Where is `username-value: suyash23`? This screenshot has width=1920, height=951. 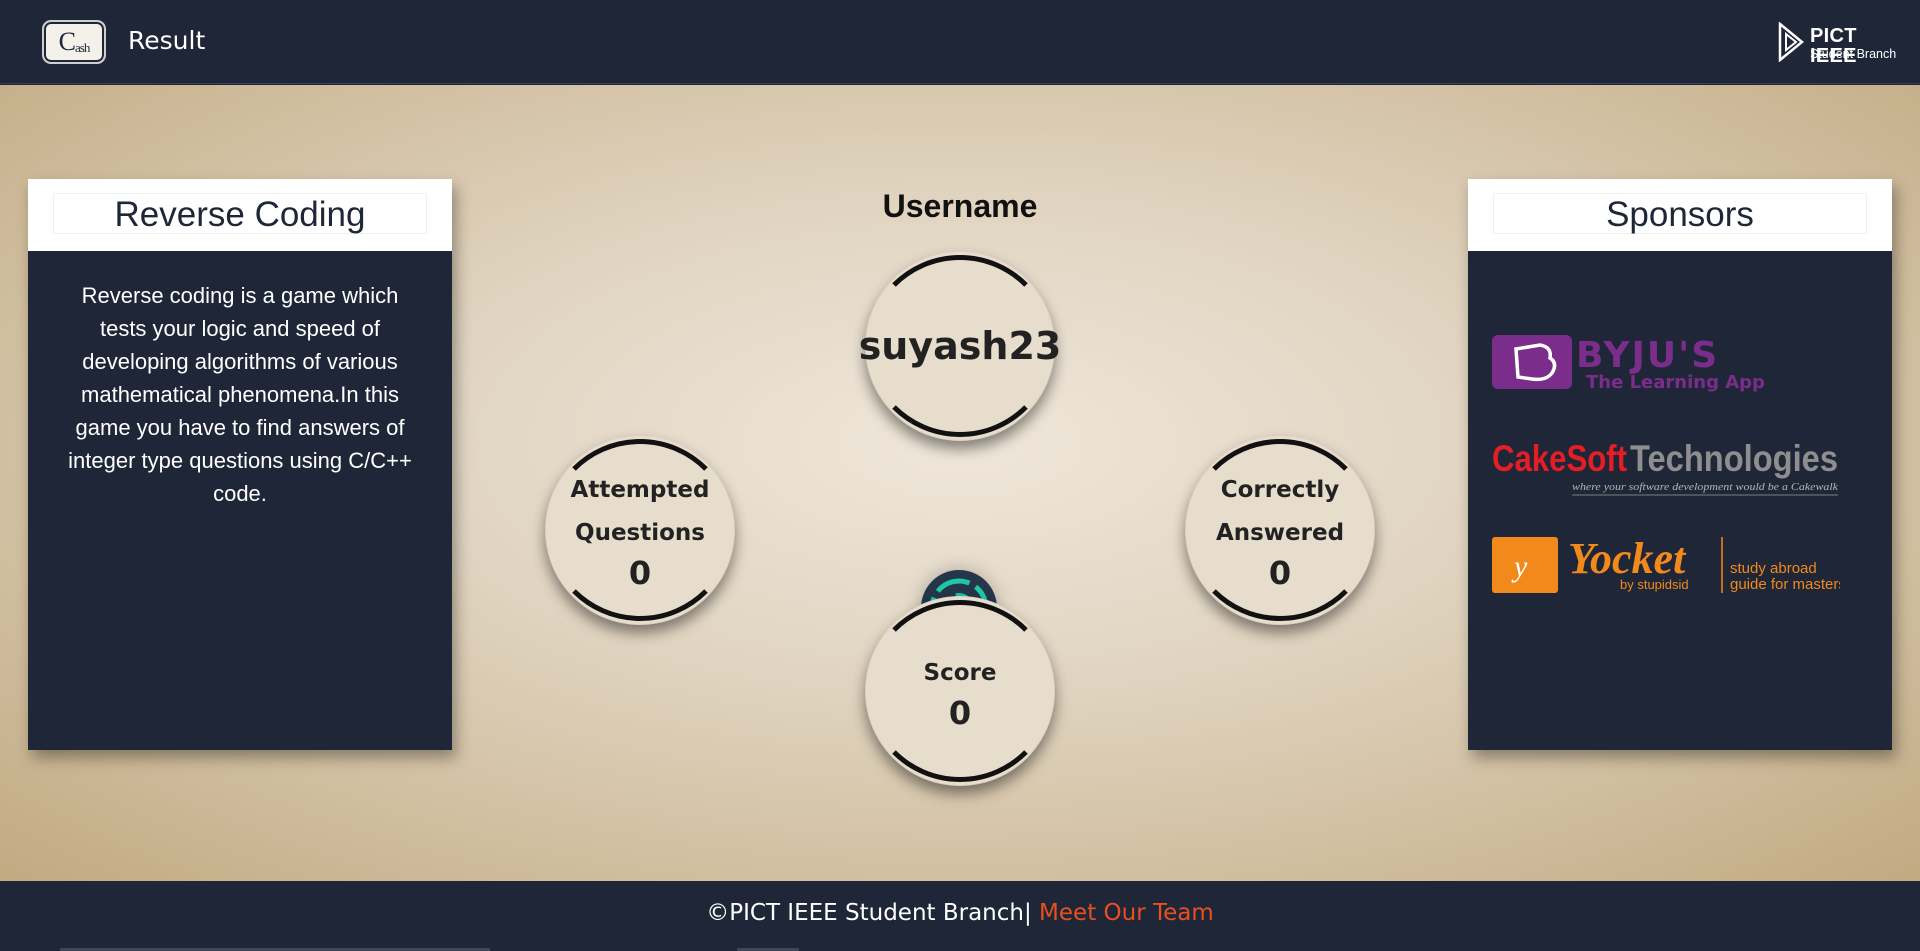
username-value: suyash23 is located at coordinates (960, 346).